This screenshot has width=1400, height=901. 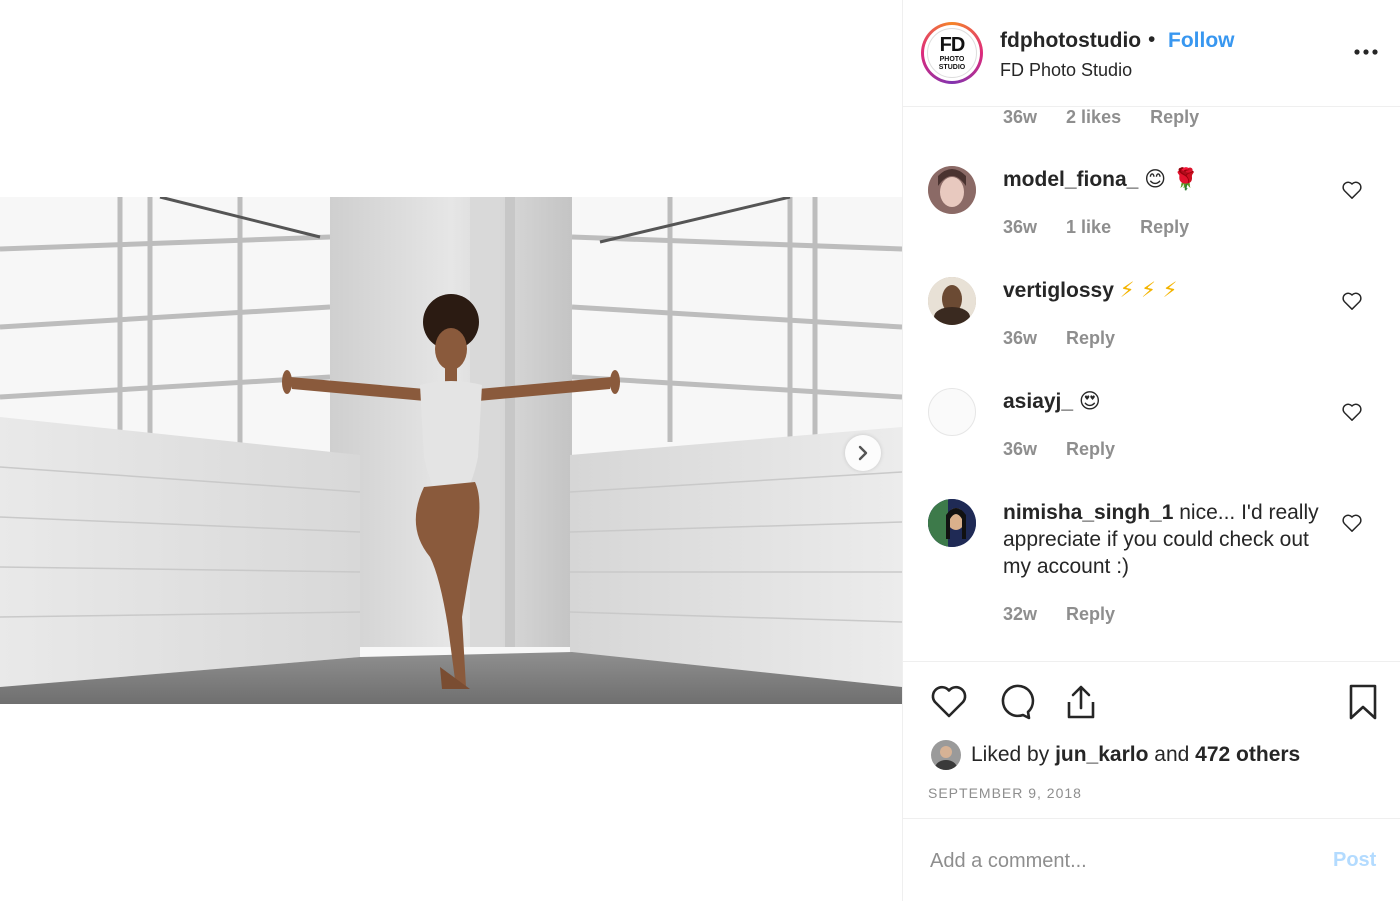 I want to click on comment-text: model_fiona_ 😊 🌹, so click(x=1168, y=179).